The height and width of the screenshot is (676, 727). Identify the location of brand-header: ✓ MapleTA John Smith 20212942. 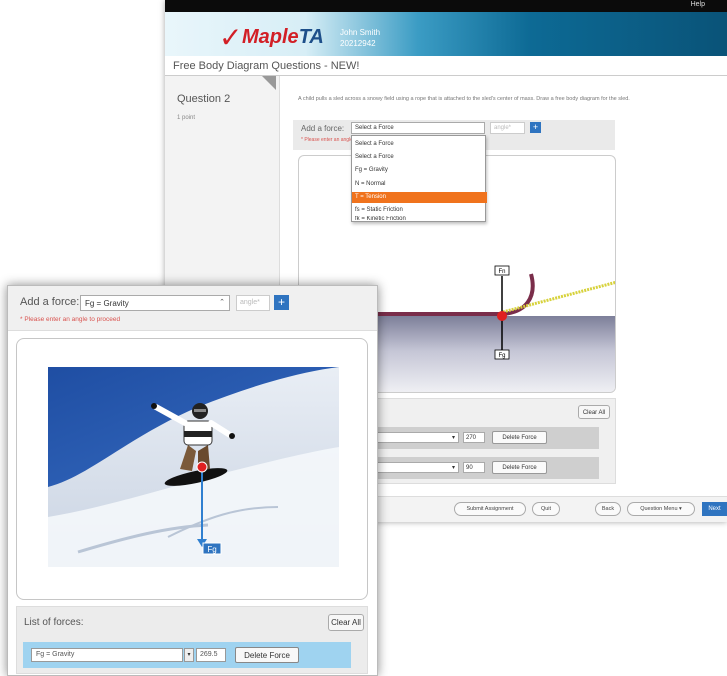
(446, 34).